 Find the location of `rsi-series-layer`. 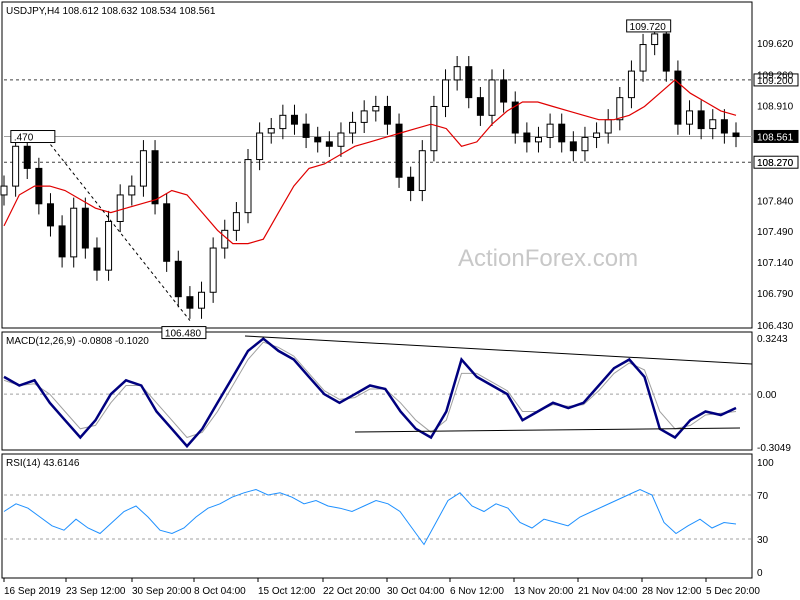

rsi-series-layer is located at coordinates (377, 517).